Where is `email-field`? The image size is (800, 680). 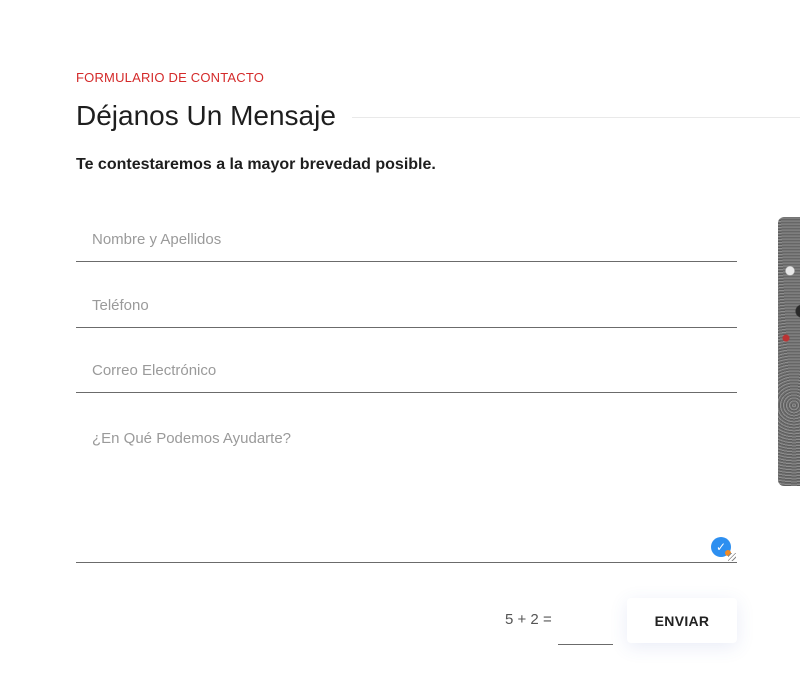
email-field is located at coordinates (406, 371).